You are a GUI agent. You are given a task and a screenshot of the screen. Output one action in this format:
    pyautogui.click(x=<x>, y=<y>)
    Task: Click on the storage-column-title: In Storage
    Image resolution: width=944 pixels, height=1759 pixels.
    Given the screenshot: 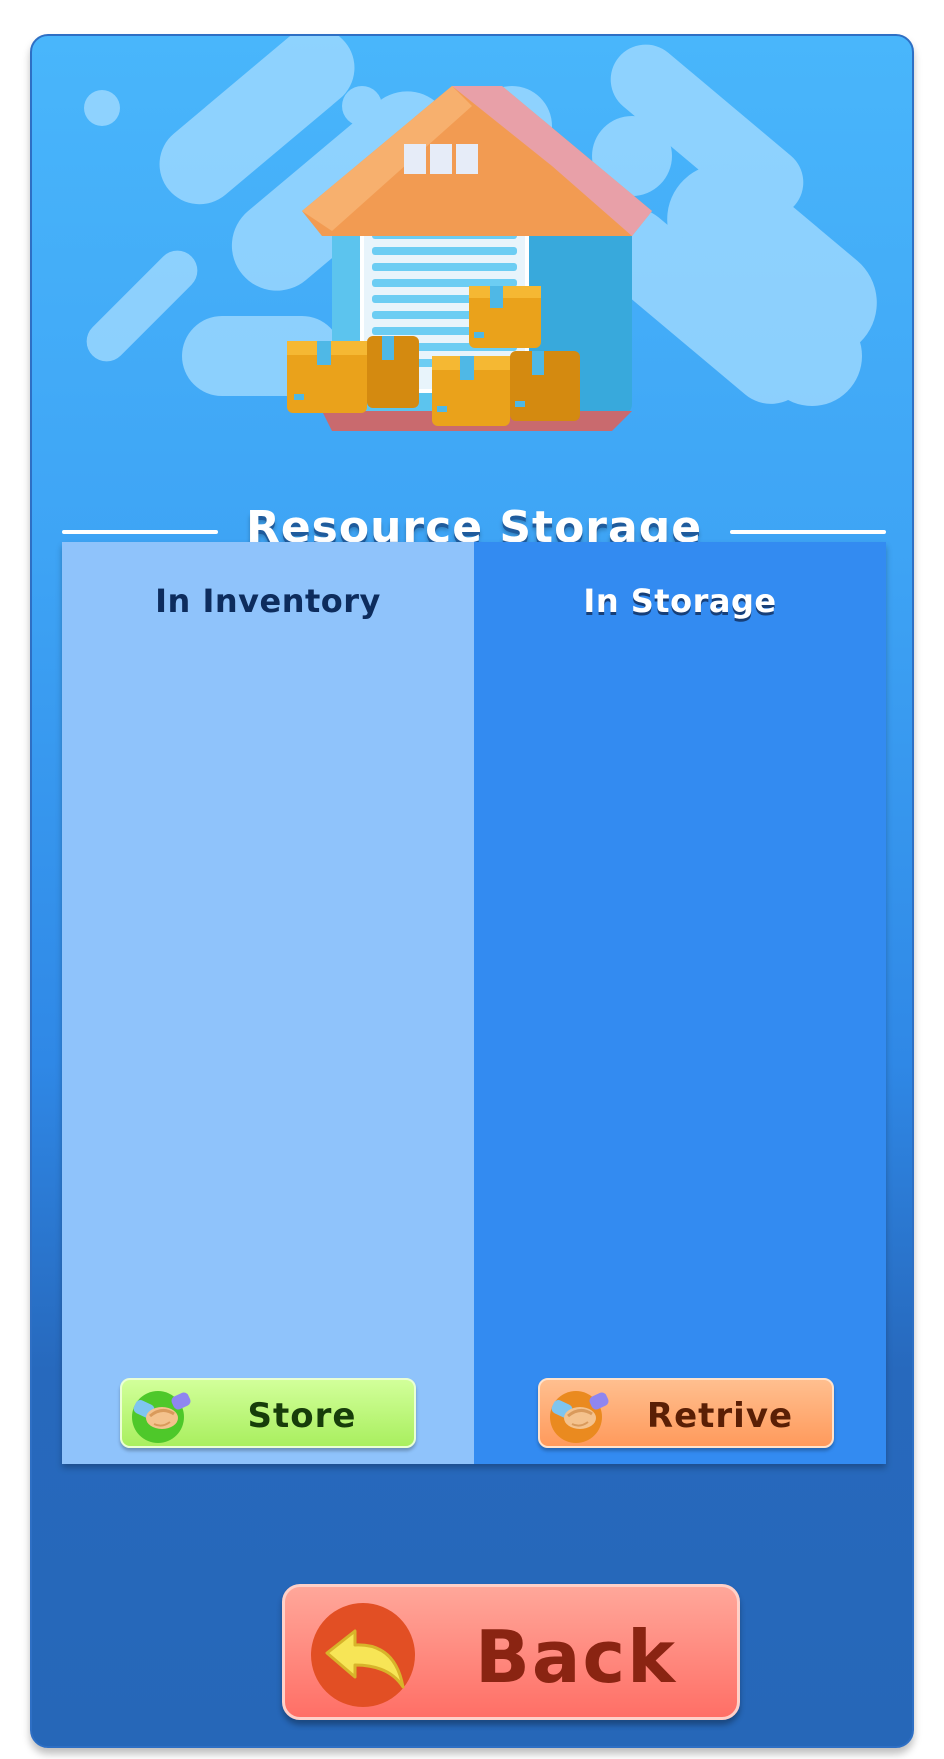 What is the action you would take?
    pyautogui.click(x=680, y=601)
    